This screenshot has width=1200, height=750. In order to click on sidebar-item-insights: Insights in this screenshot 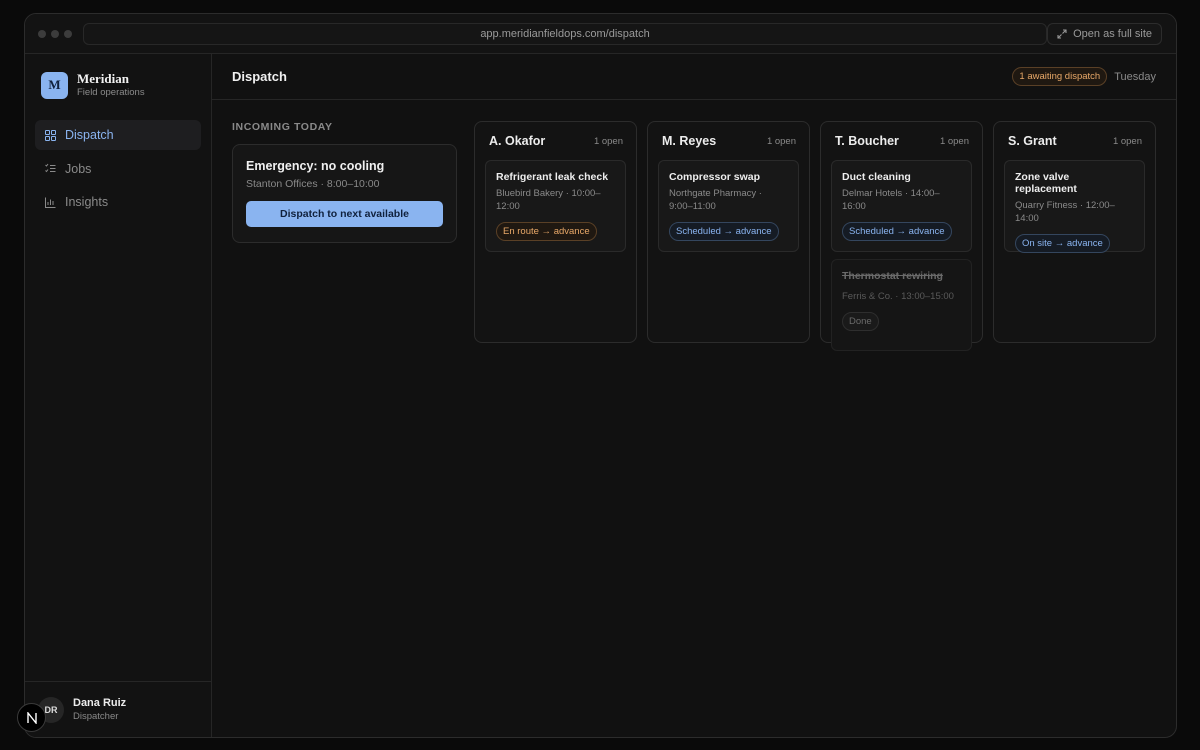, I will do `click(118, 202)`.